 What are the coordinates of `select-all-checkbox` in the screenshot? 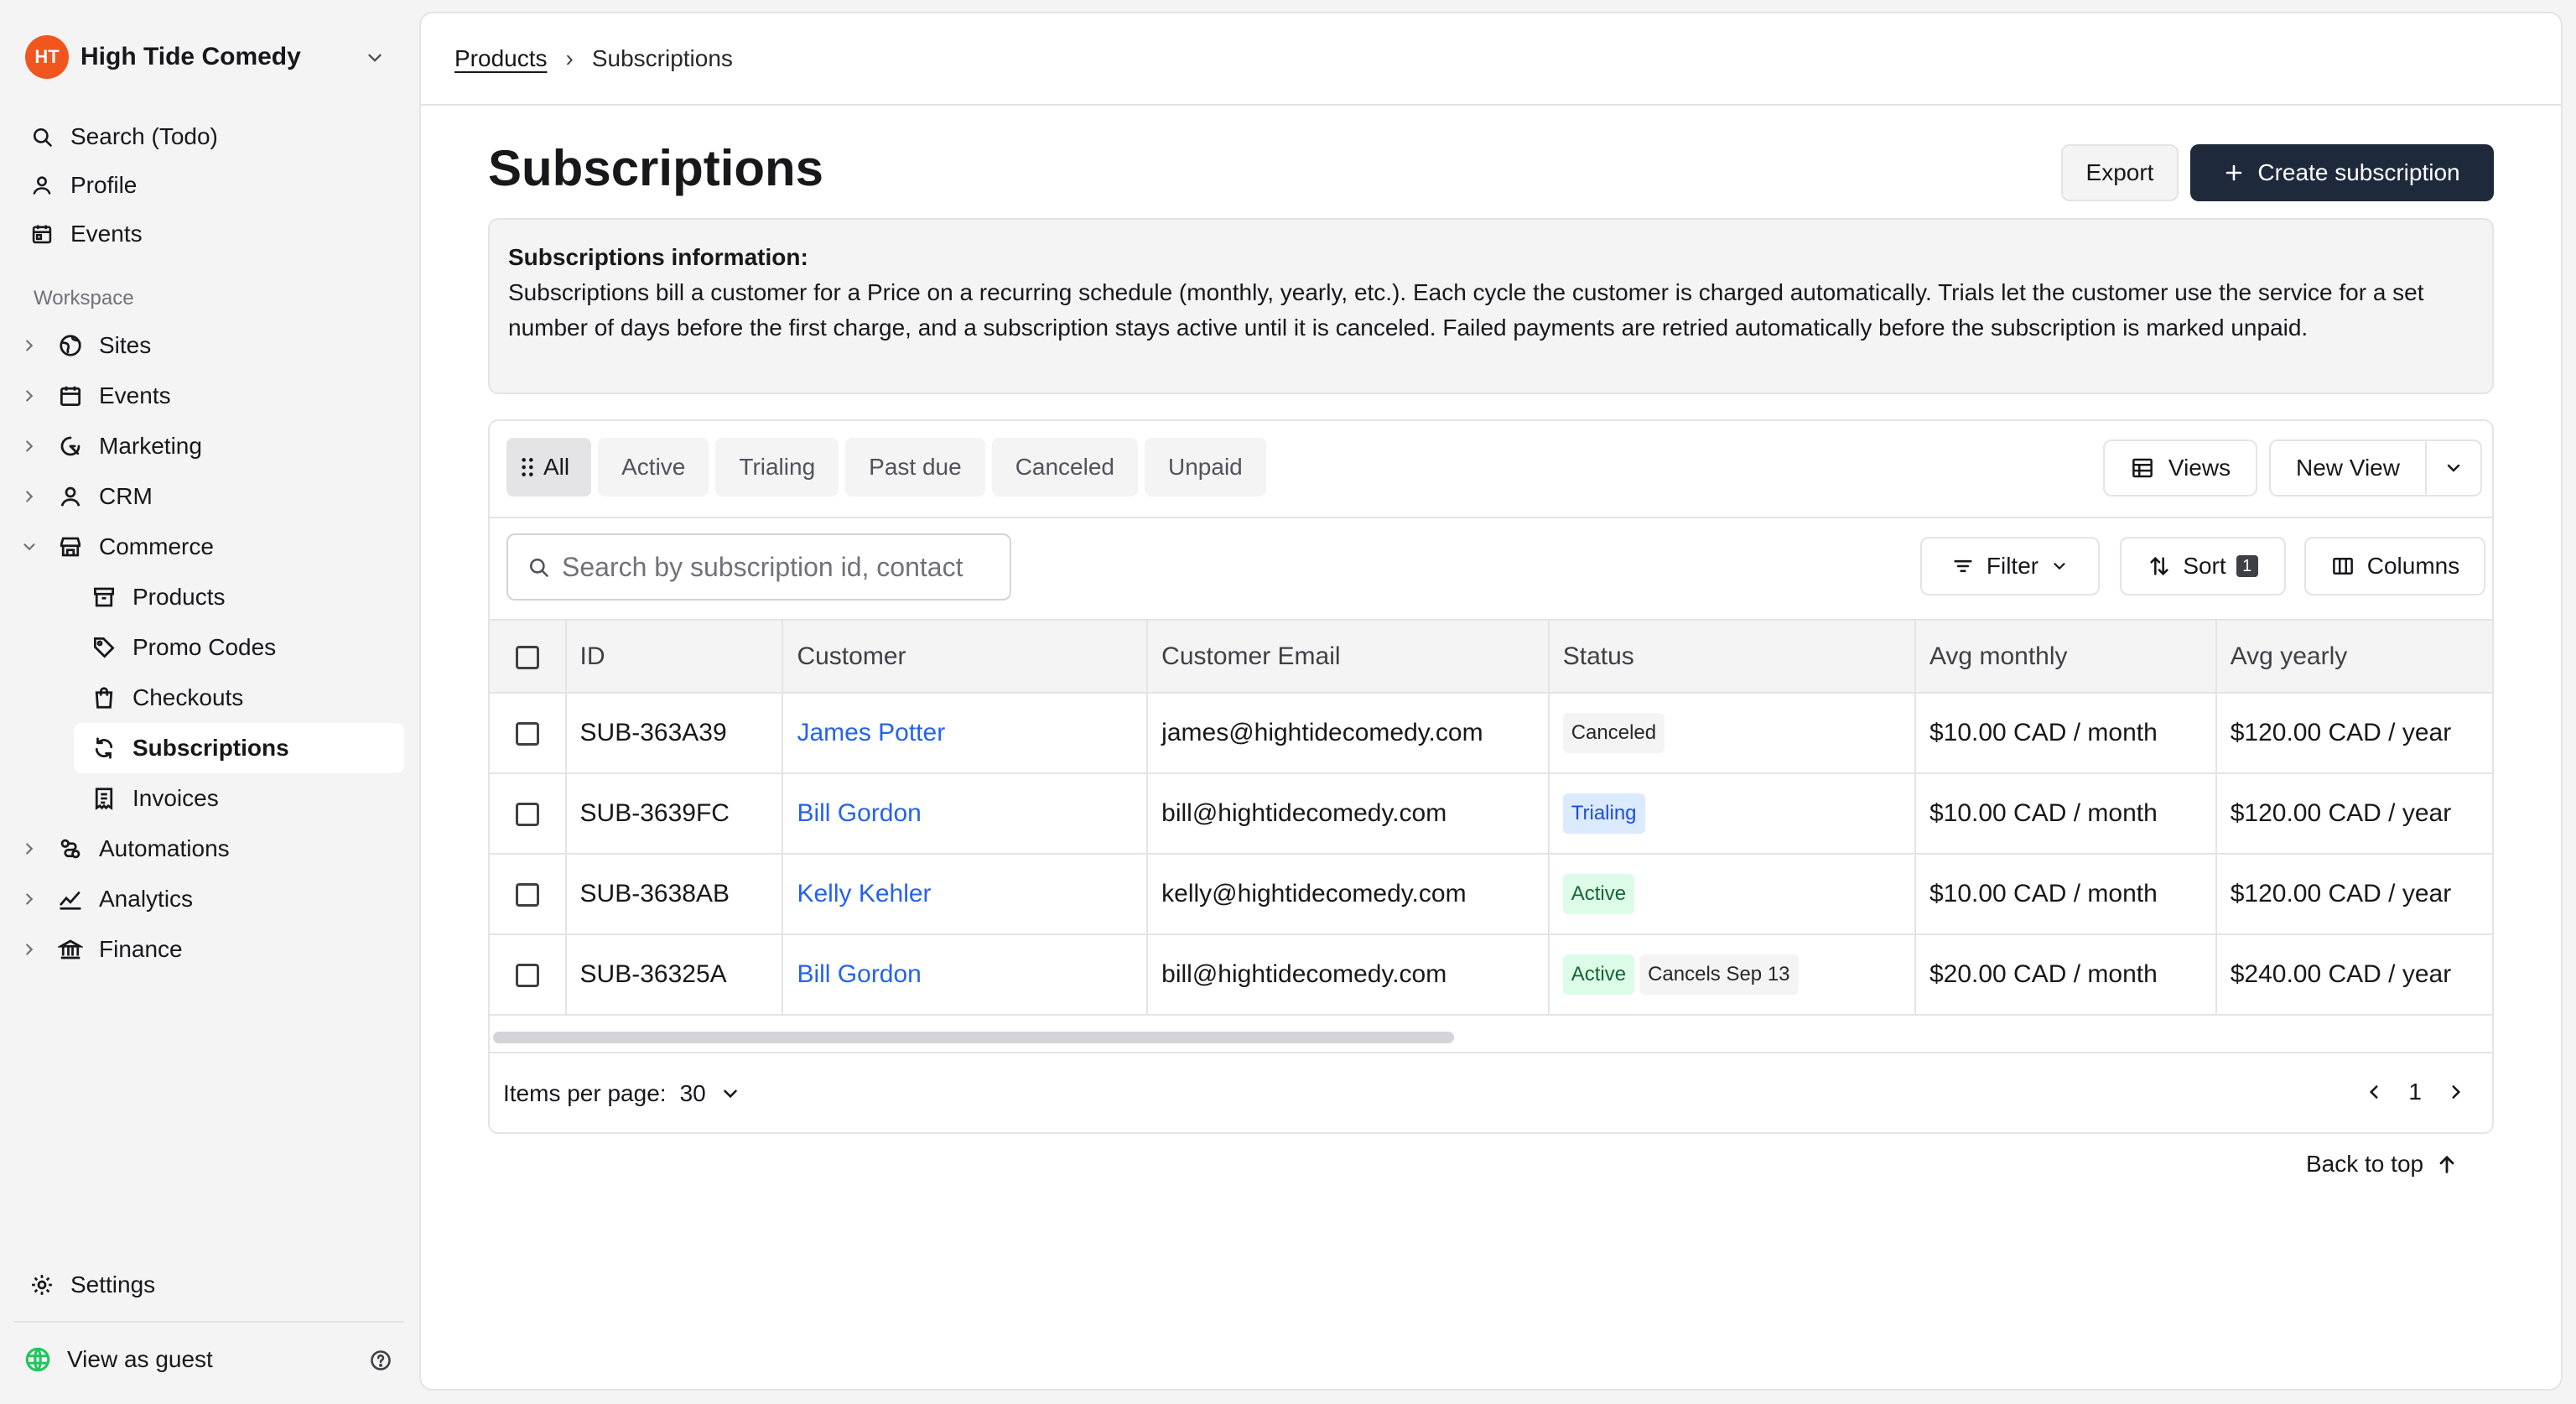 It's located at (527, 657).